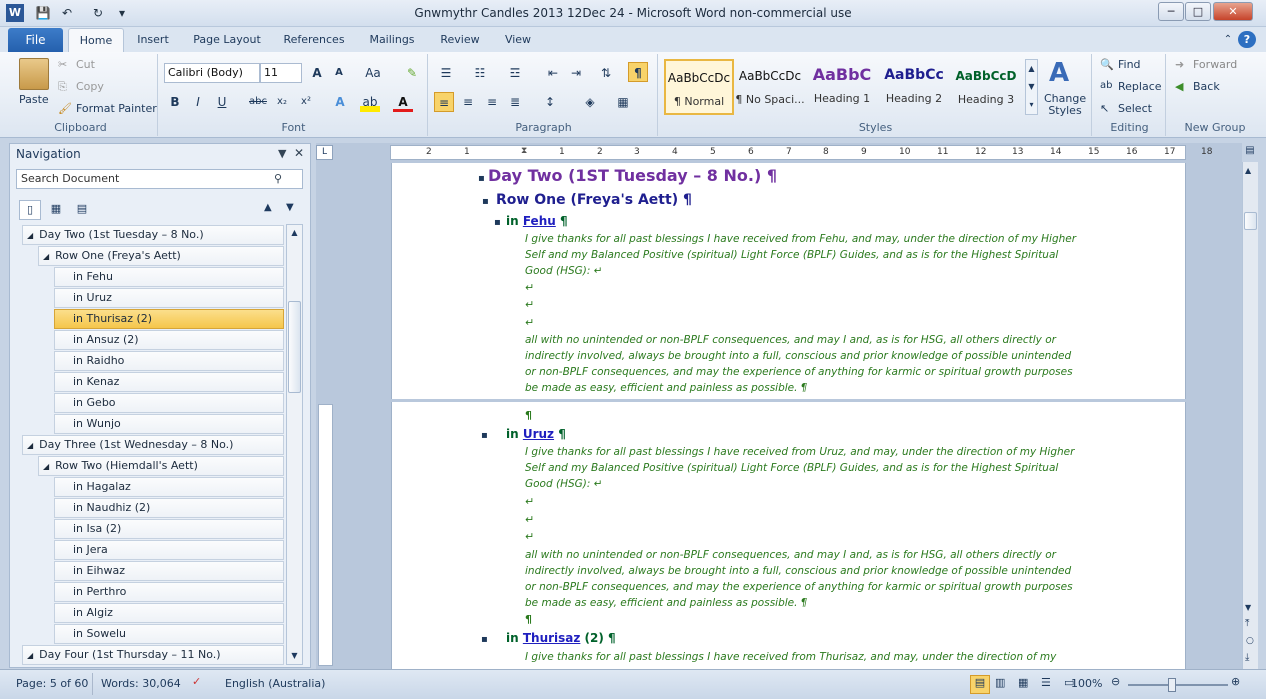 The width and height of the screenshot is (1266, 699). I want to click on styles-scroll: ▲ ▼ ▾, so click(1031, 87).